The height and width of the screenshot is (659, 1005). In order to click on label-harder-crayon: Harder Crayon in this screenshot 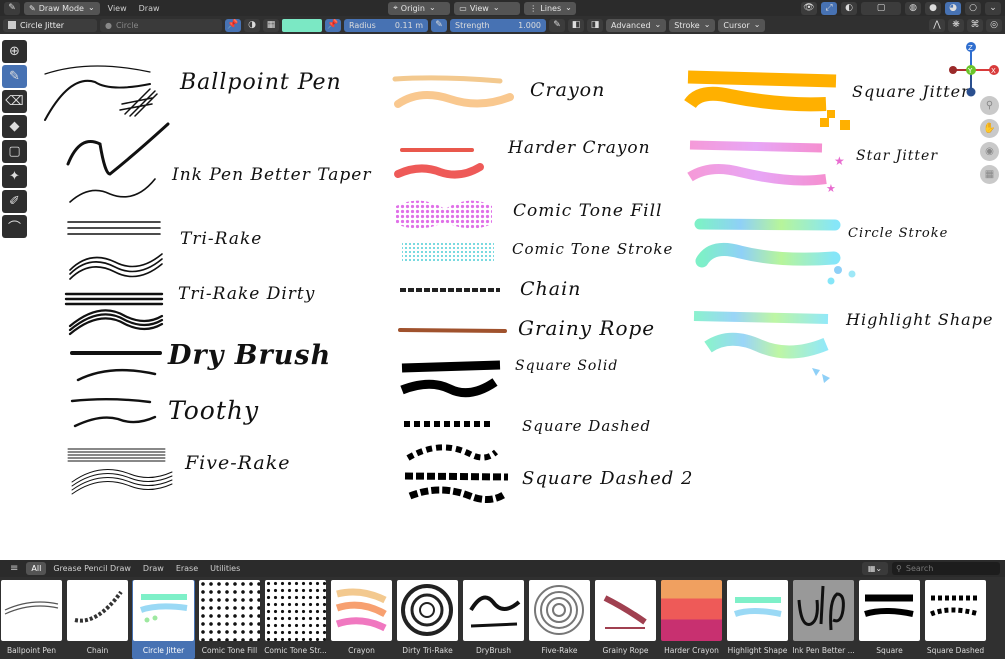, I will do `click(579, 148)`.